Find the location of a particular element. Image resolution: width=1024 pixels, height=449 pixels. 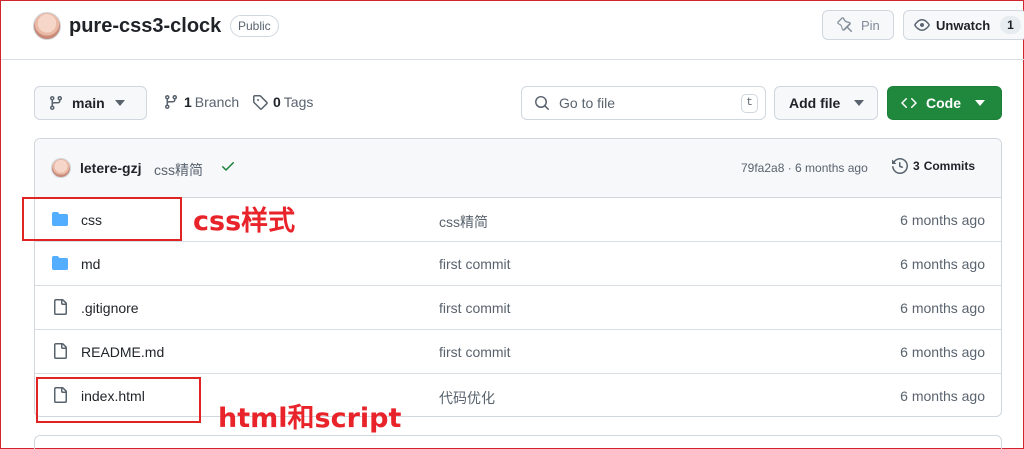

header-divider is located at coordinates (512, 59).